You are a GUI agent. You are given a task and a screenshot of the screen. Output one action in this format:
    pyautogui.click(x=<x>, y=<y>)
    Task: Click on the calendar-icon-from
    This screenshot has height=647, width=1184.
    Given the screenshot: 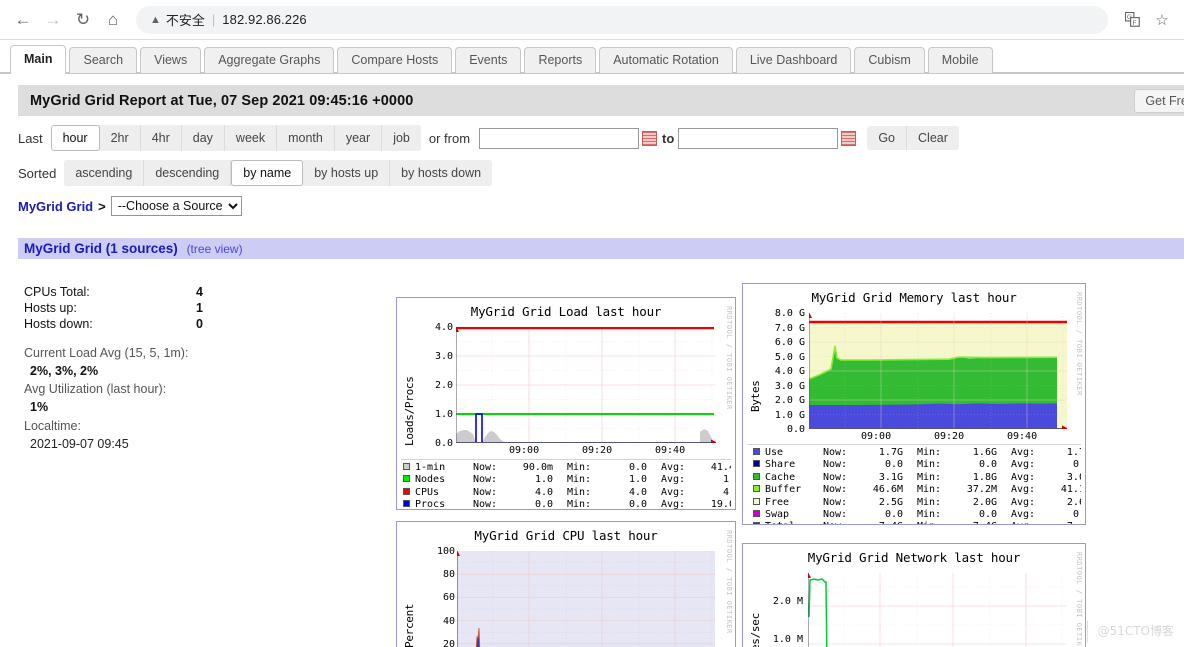 What is the action you would take?
    pyautogui.click(x=650, y=138)
    